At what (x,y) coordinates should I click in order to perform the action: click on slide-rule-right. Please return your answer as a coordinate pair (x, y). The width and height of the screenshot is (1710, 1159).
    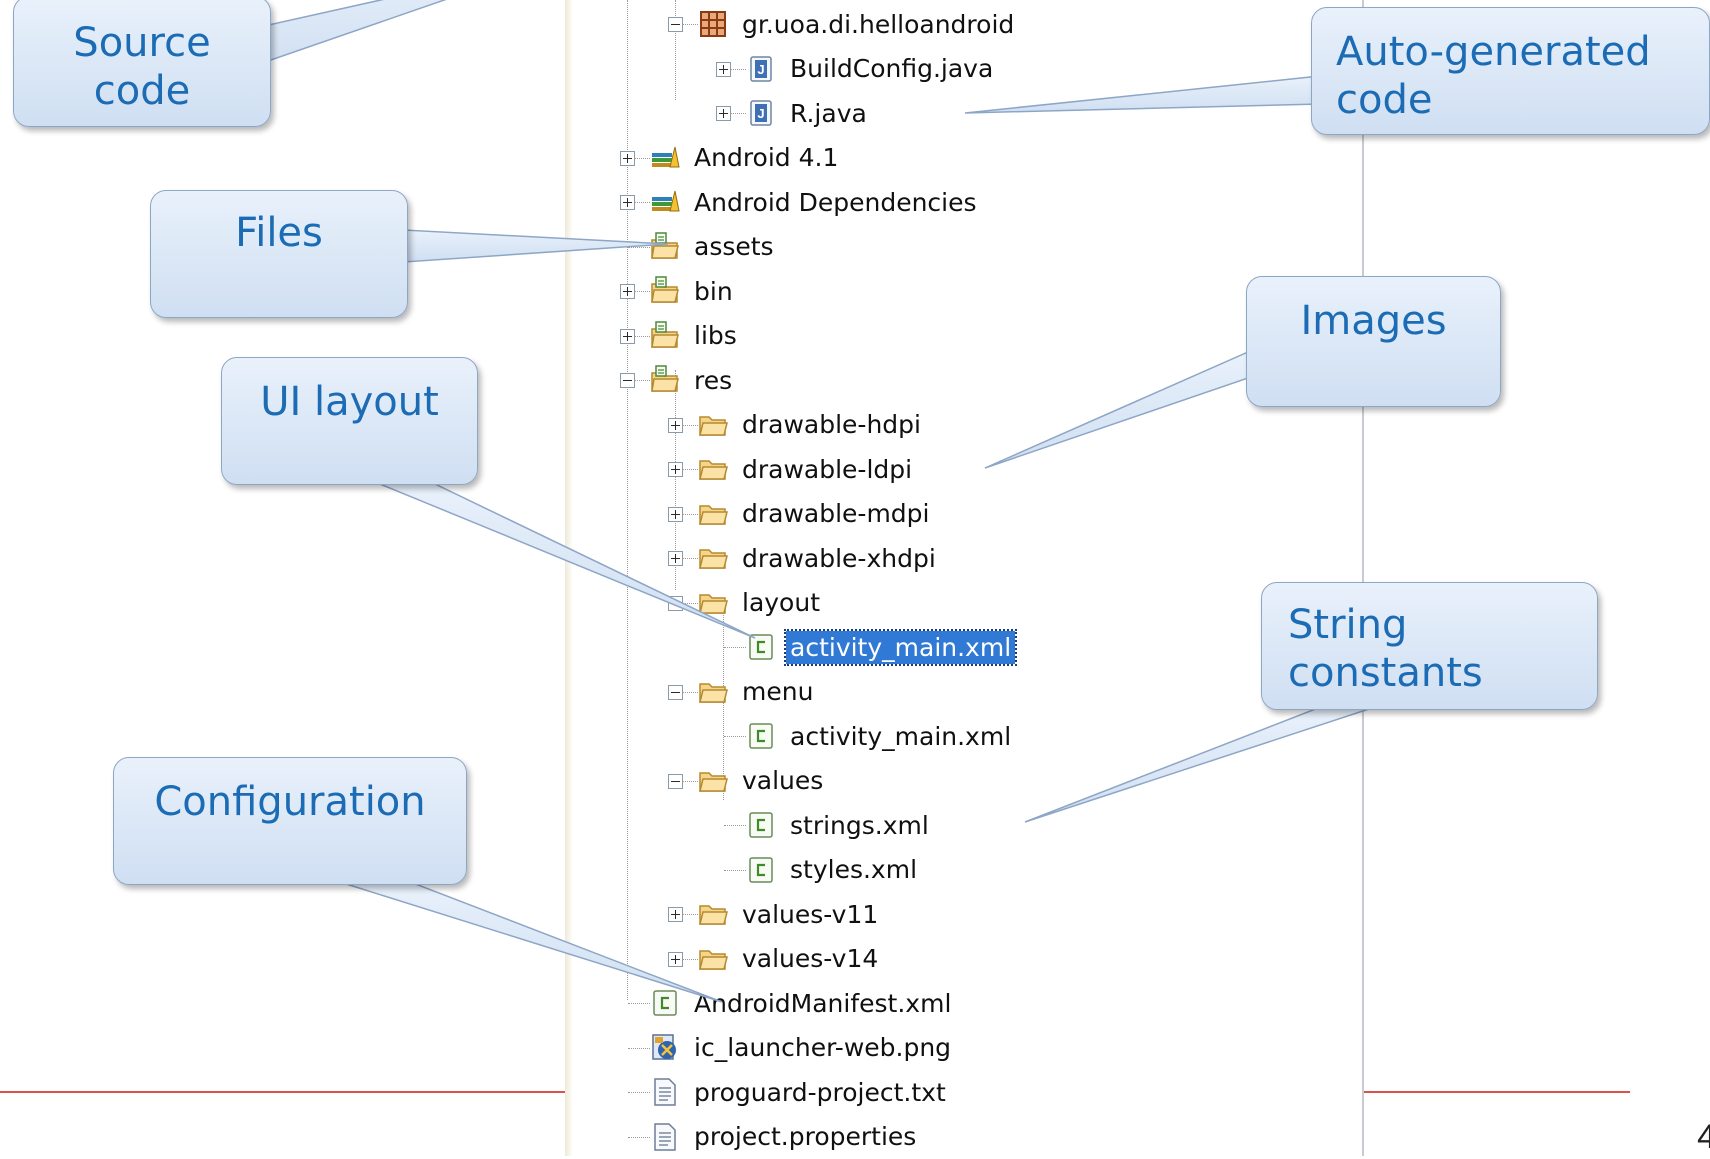
    Looking at the image, I should click on (1495, 1092).